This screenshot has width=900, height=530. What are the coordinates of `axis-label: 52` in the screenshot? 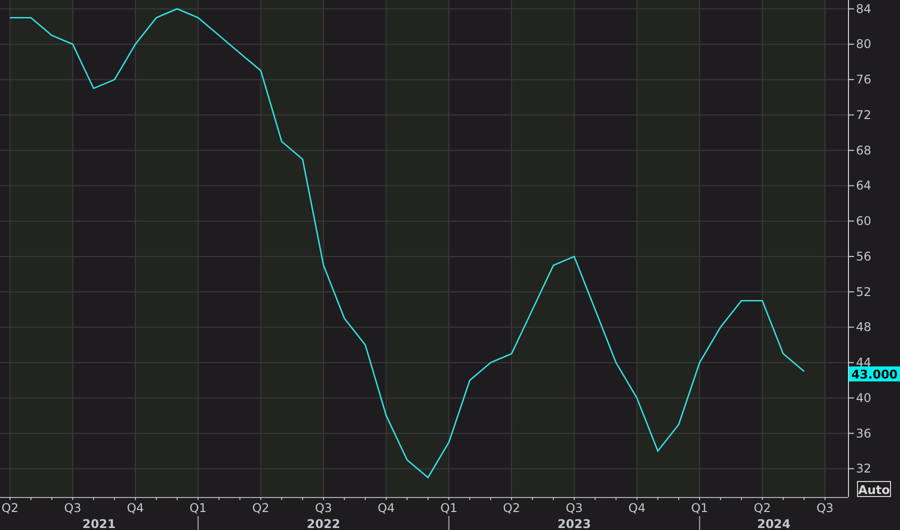 It's located at (864, 291).